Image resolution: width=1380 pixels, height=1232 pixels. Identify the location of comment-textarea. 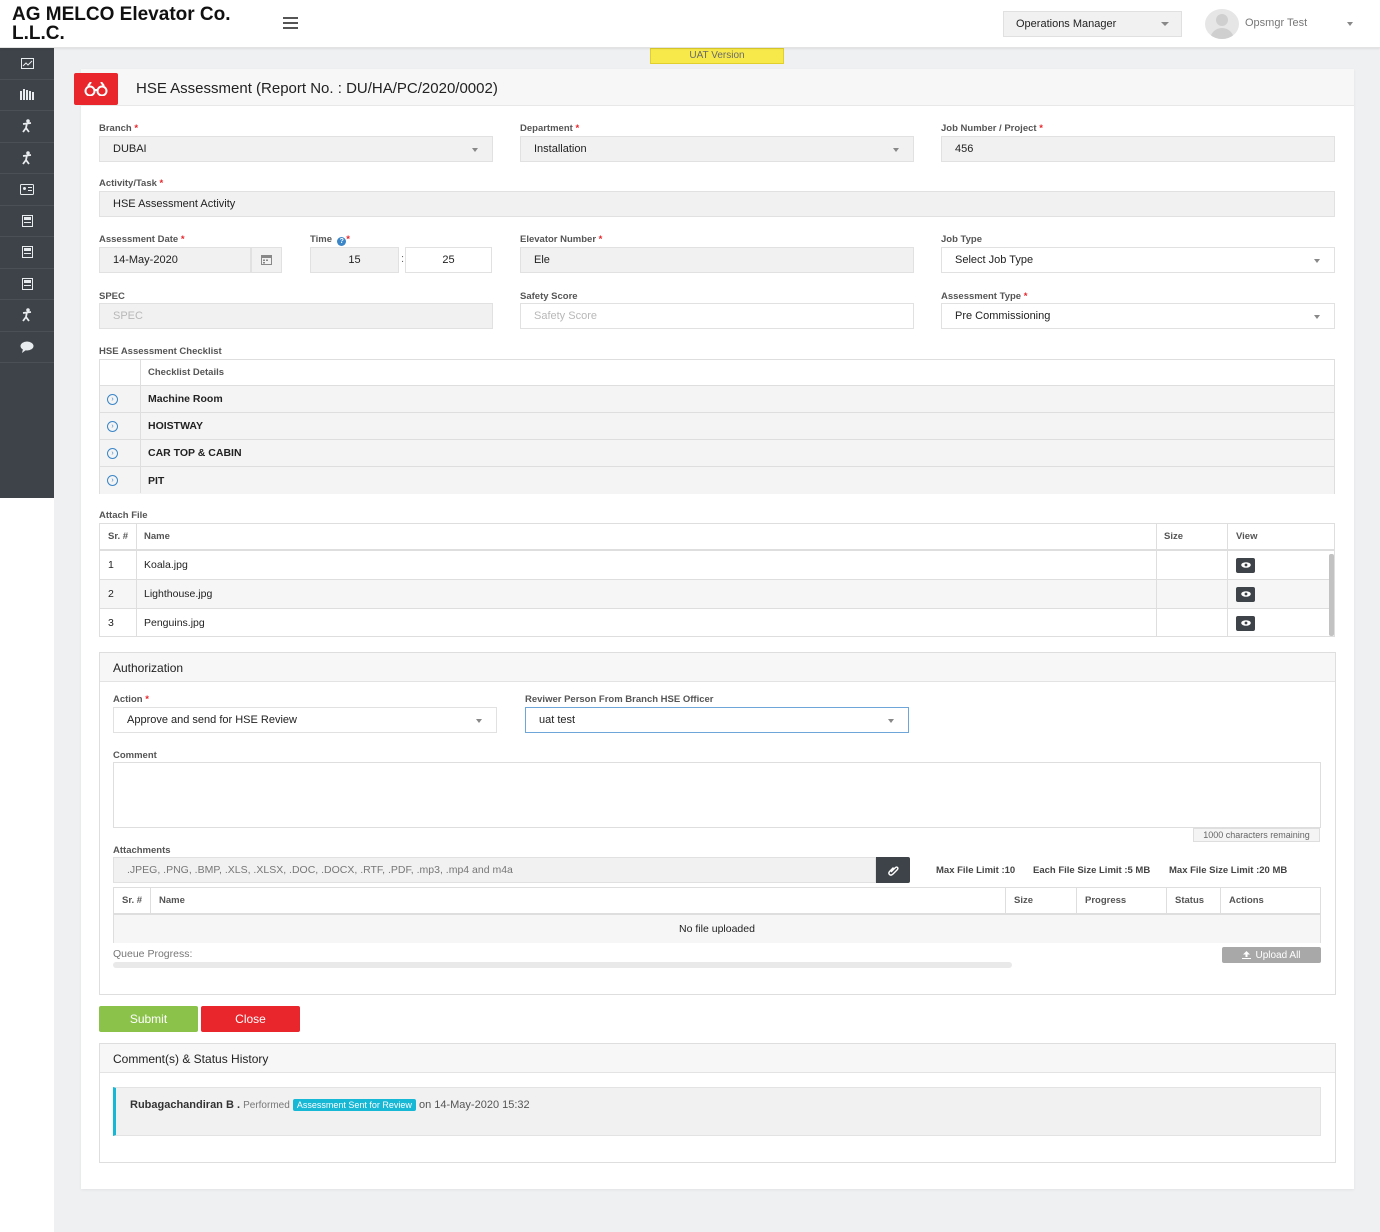
(717, 795).